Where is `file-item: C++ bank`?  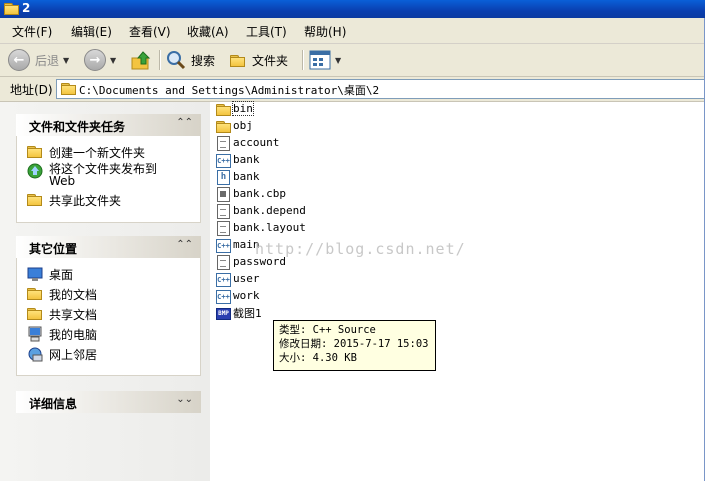 file-item: C++ bank is located at coordinates (238, 159).